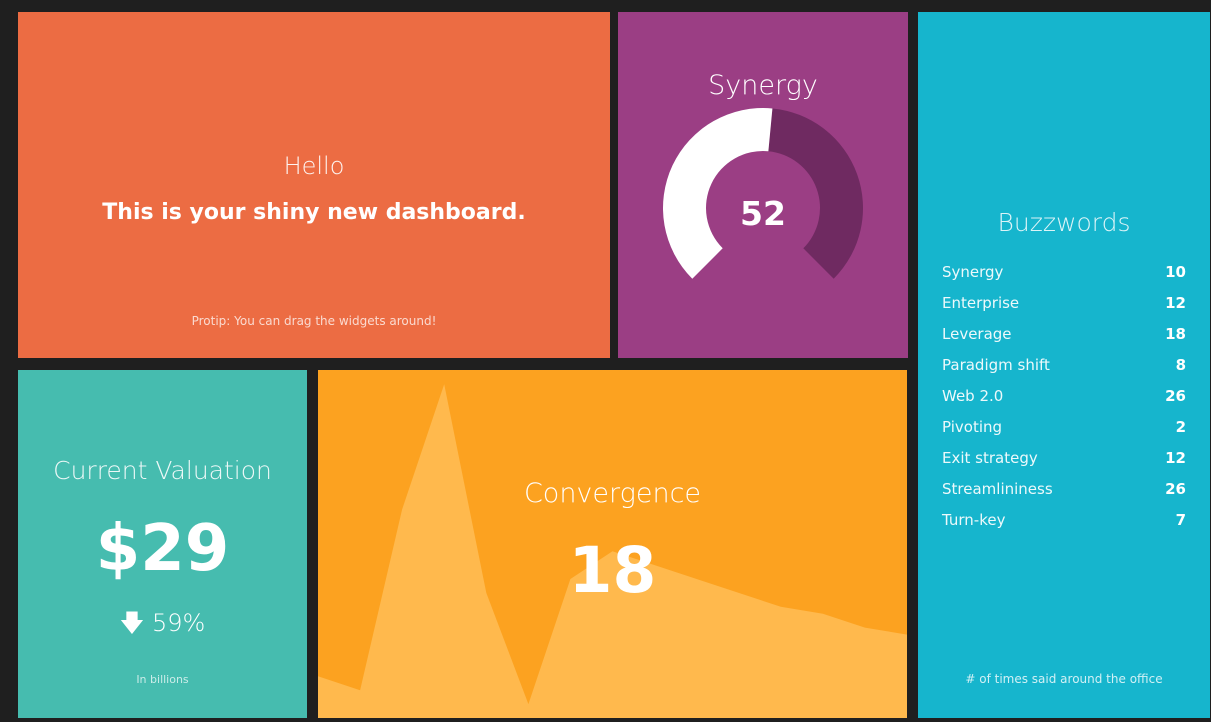 The width and height of the screenshot is (1211, 722). What do you see at coordinates (1064, 271) in the screenshot?
I see `list-item: Synergy 10` at bounding box center [1064, 271].